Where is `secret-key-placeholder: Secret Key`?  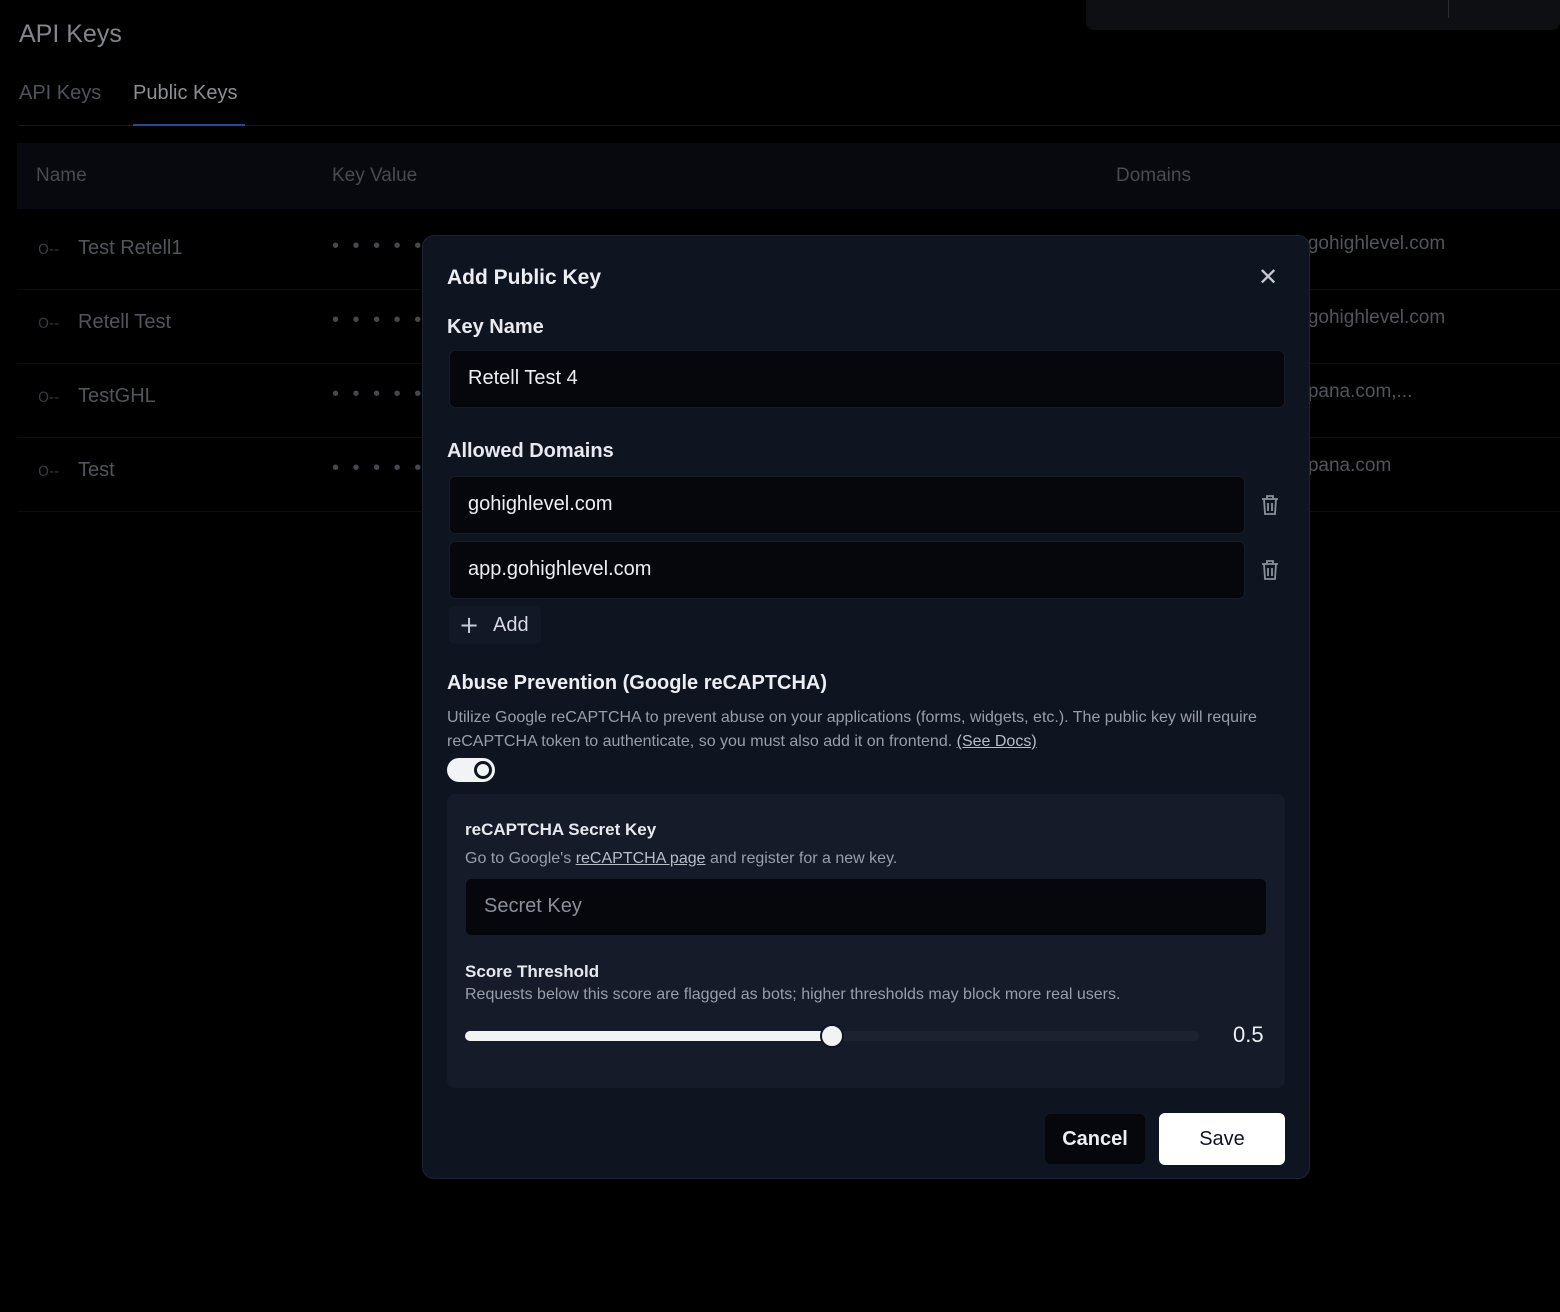
secret-key-placeholder: Secret Key is located at coordinates (533, 906).